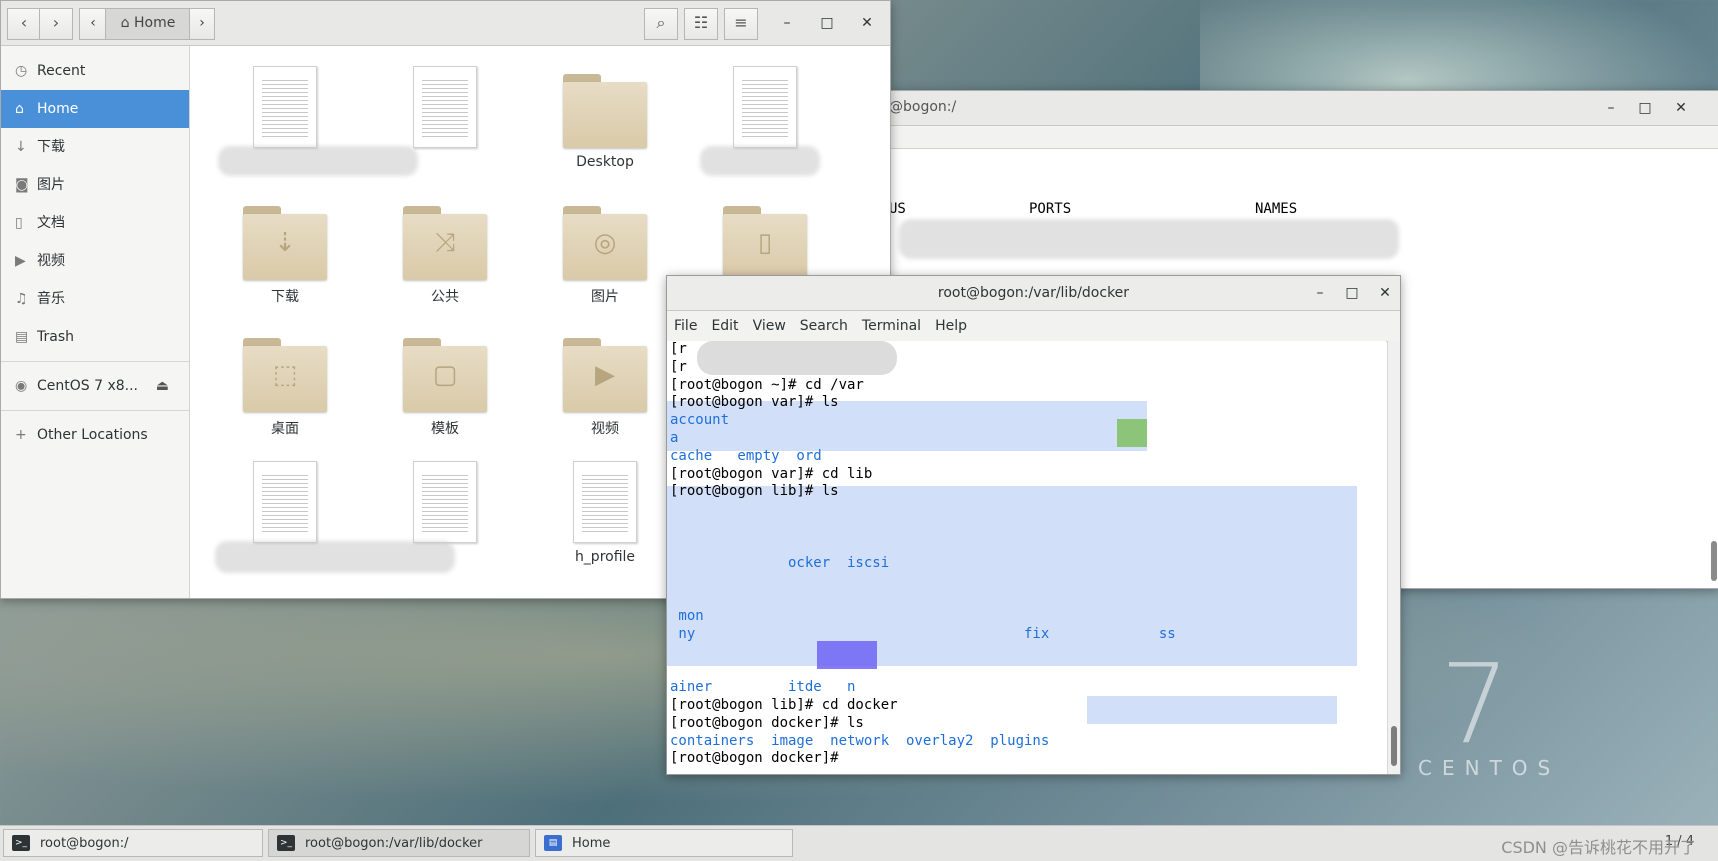 The height and width of the screenshot is (861, 1718). Describe the element at coordinates (664, 843) in the screenshot. I see `task-files-home: ▤ Home` at that location.